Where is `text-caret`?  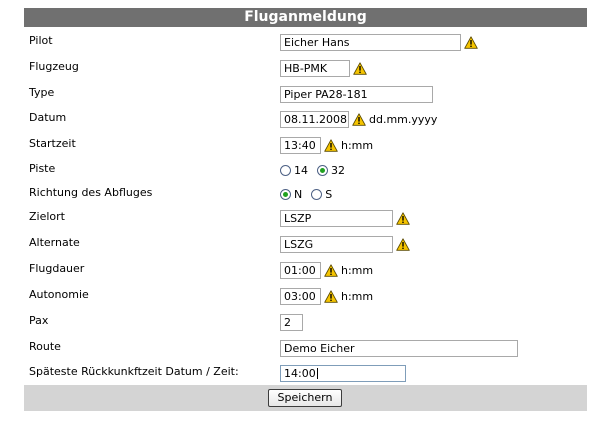 text-caret is located at coordinates (317, 373).